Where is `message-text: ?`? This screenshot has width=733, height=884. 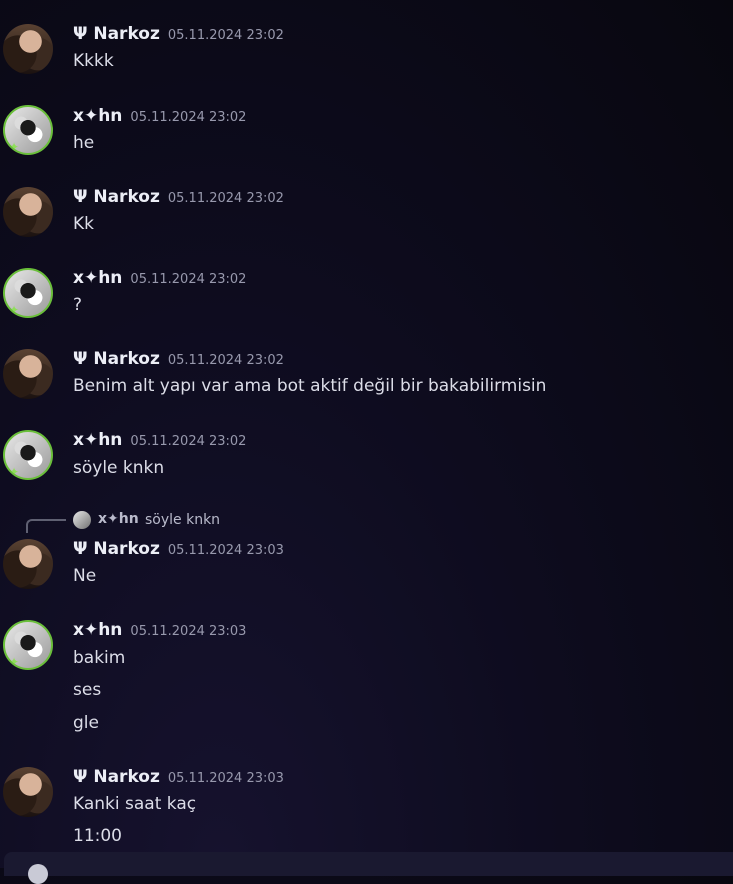
message-text: ? is located at coordinates (78, 305).